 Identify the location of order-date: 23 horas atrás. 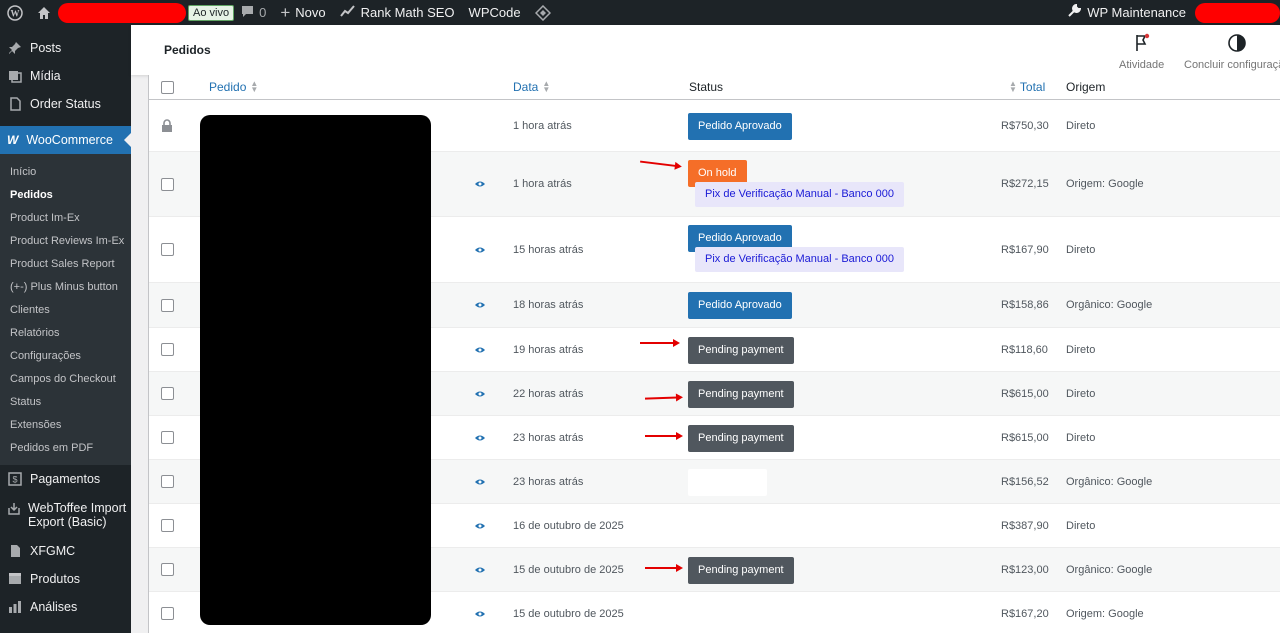
(548, 481).